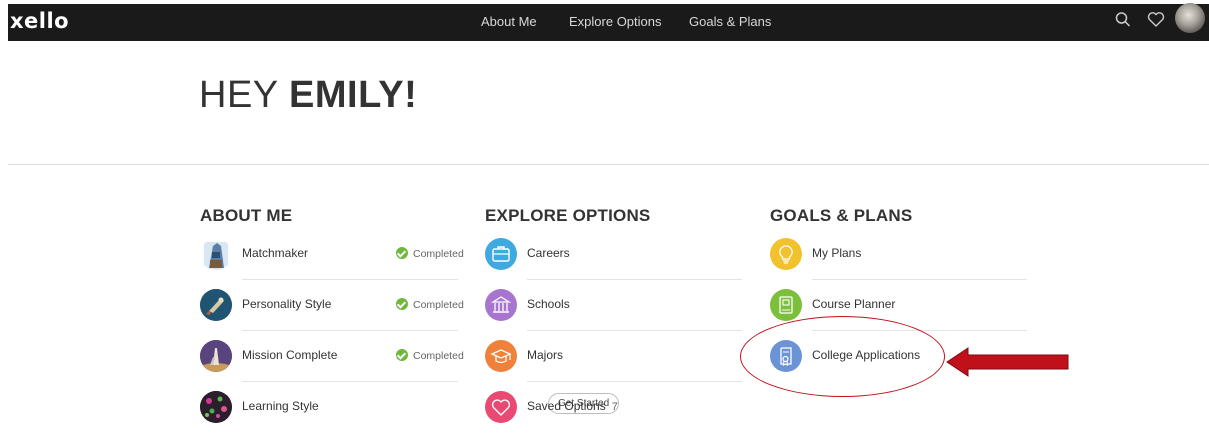 This screenshot has width=1209, height=441. Describe the element at coordinates (501, 356) in the screenshot. I see `graduation-cap-icon` at that location.